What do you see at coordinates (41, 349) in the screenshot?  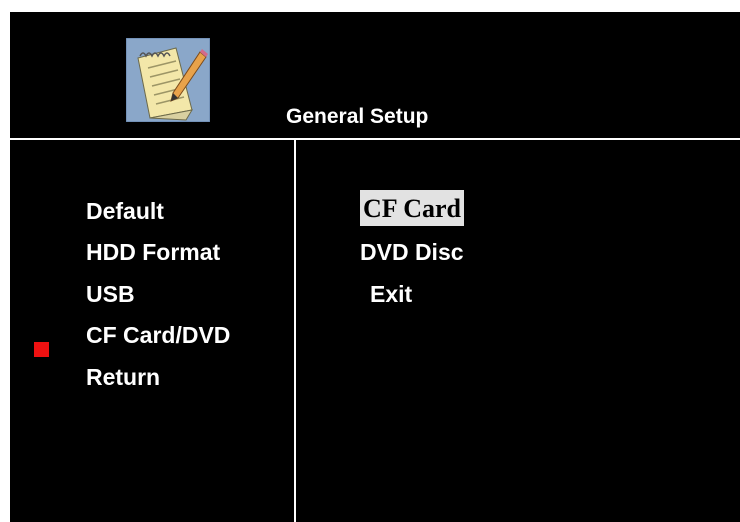 I see `selection-marker-icon` at bounding box center [41, 349].